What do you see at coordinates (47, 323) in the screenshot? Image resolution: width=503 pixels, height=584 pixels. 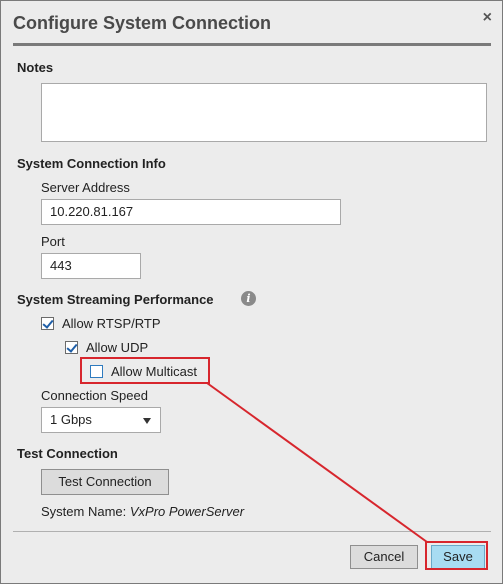 I see `allow-rtsp-checkbox` at bounding box center [47, 323].